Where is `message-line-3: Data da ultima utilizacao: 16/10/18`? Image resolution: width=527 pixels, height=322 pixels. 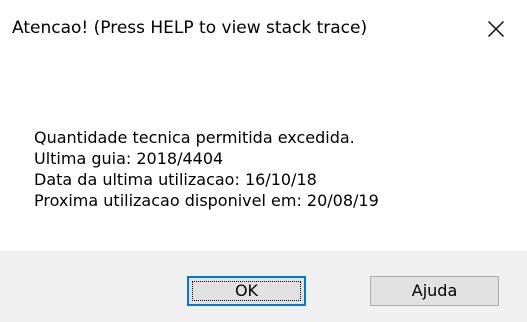 message-line-3: Data da ultima utilizacao: 16/10/18 is located at coordinates (175, 179).